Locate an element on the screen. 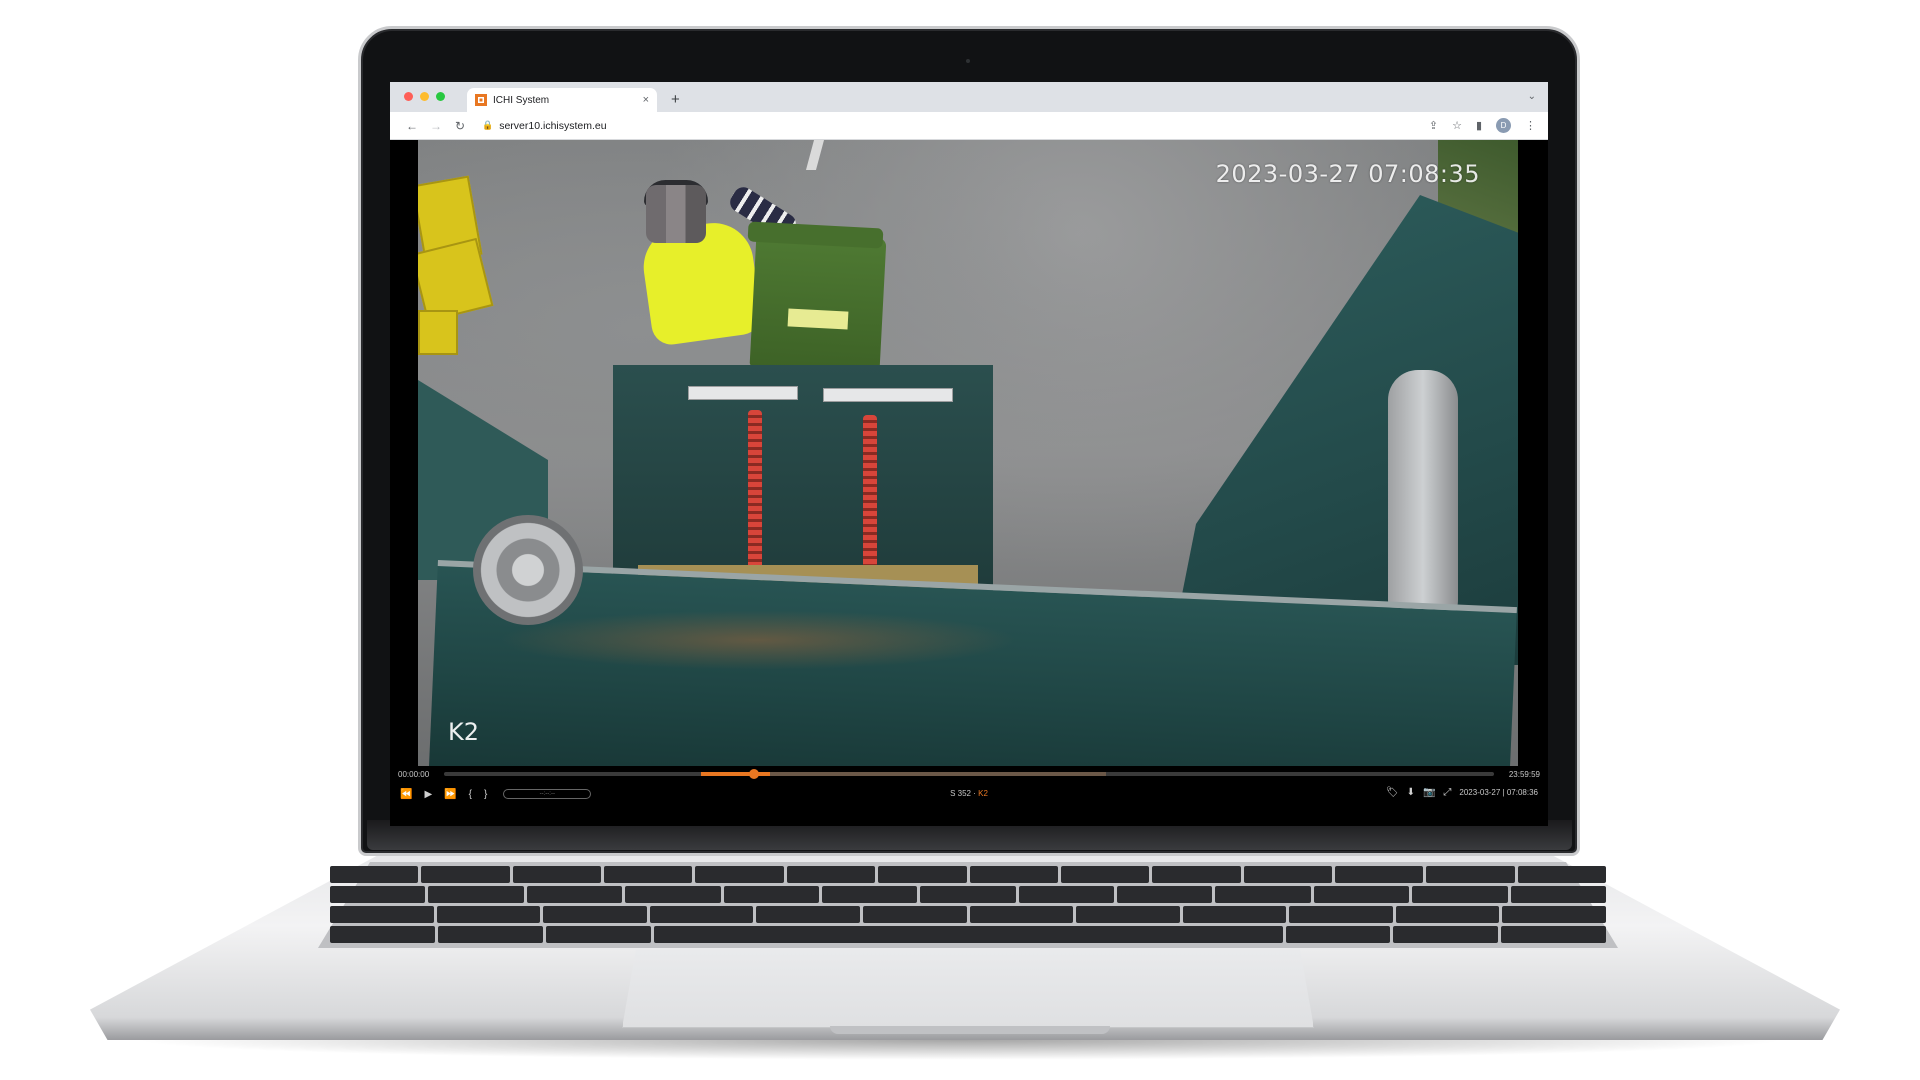 This screenshot has height=1080, width=1920. maximize-window-button is located at coordinates (440, 96).